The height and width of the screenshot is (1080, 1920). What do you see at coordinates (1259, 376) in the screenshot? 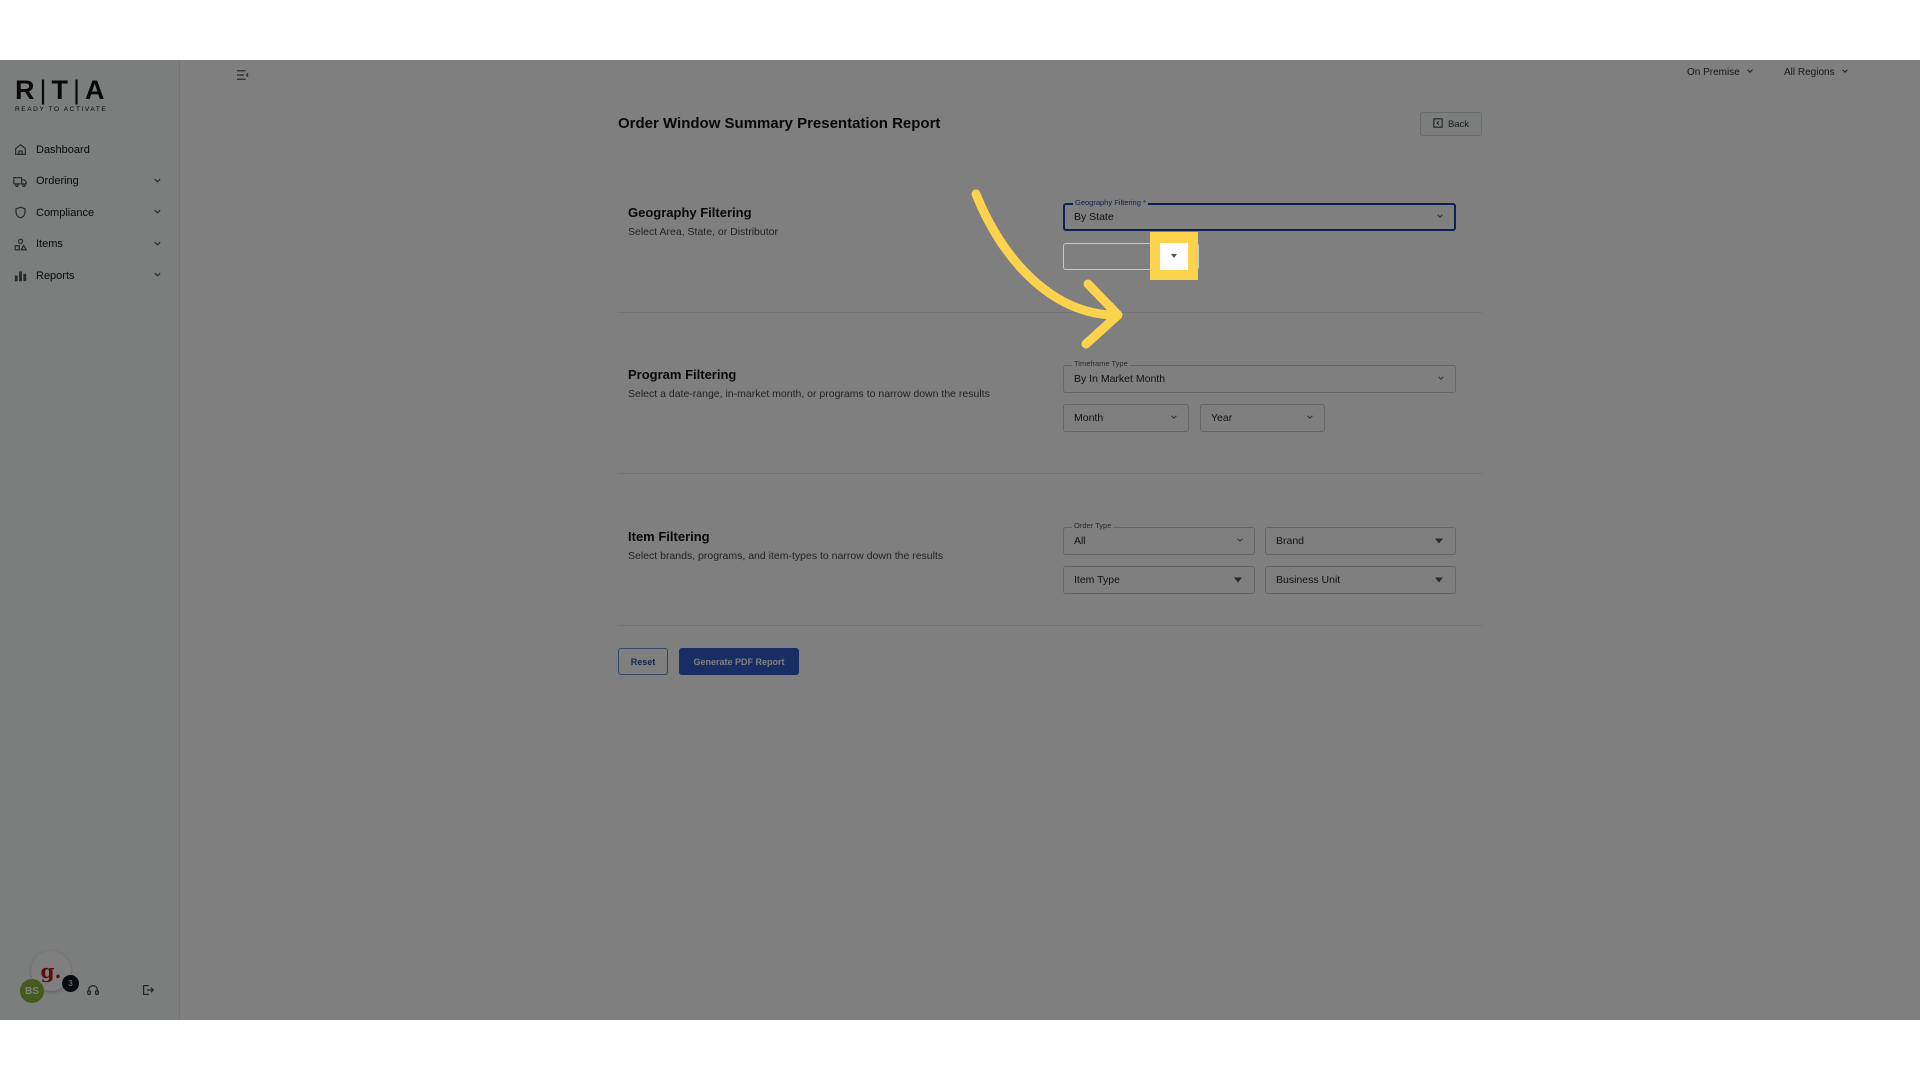
I see `timeframe-type-select: Timeframe Type By In Market Month` at bounding box center [1259, 376].